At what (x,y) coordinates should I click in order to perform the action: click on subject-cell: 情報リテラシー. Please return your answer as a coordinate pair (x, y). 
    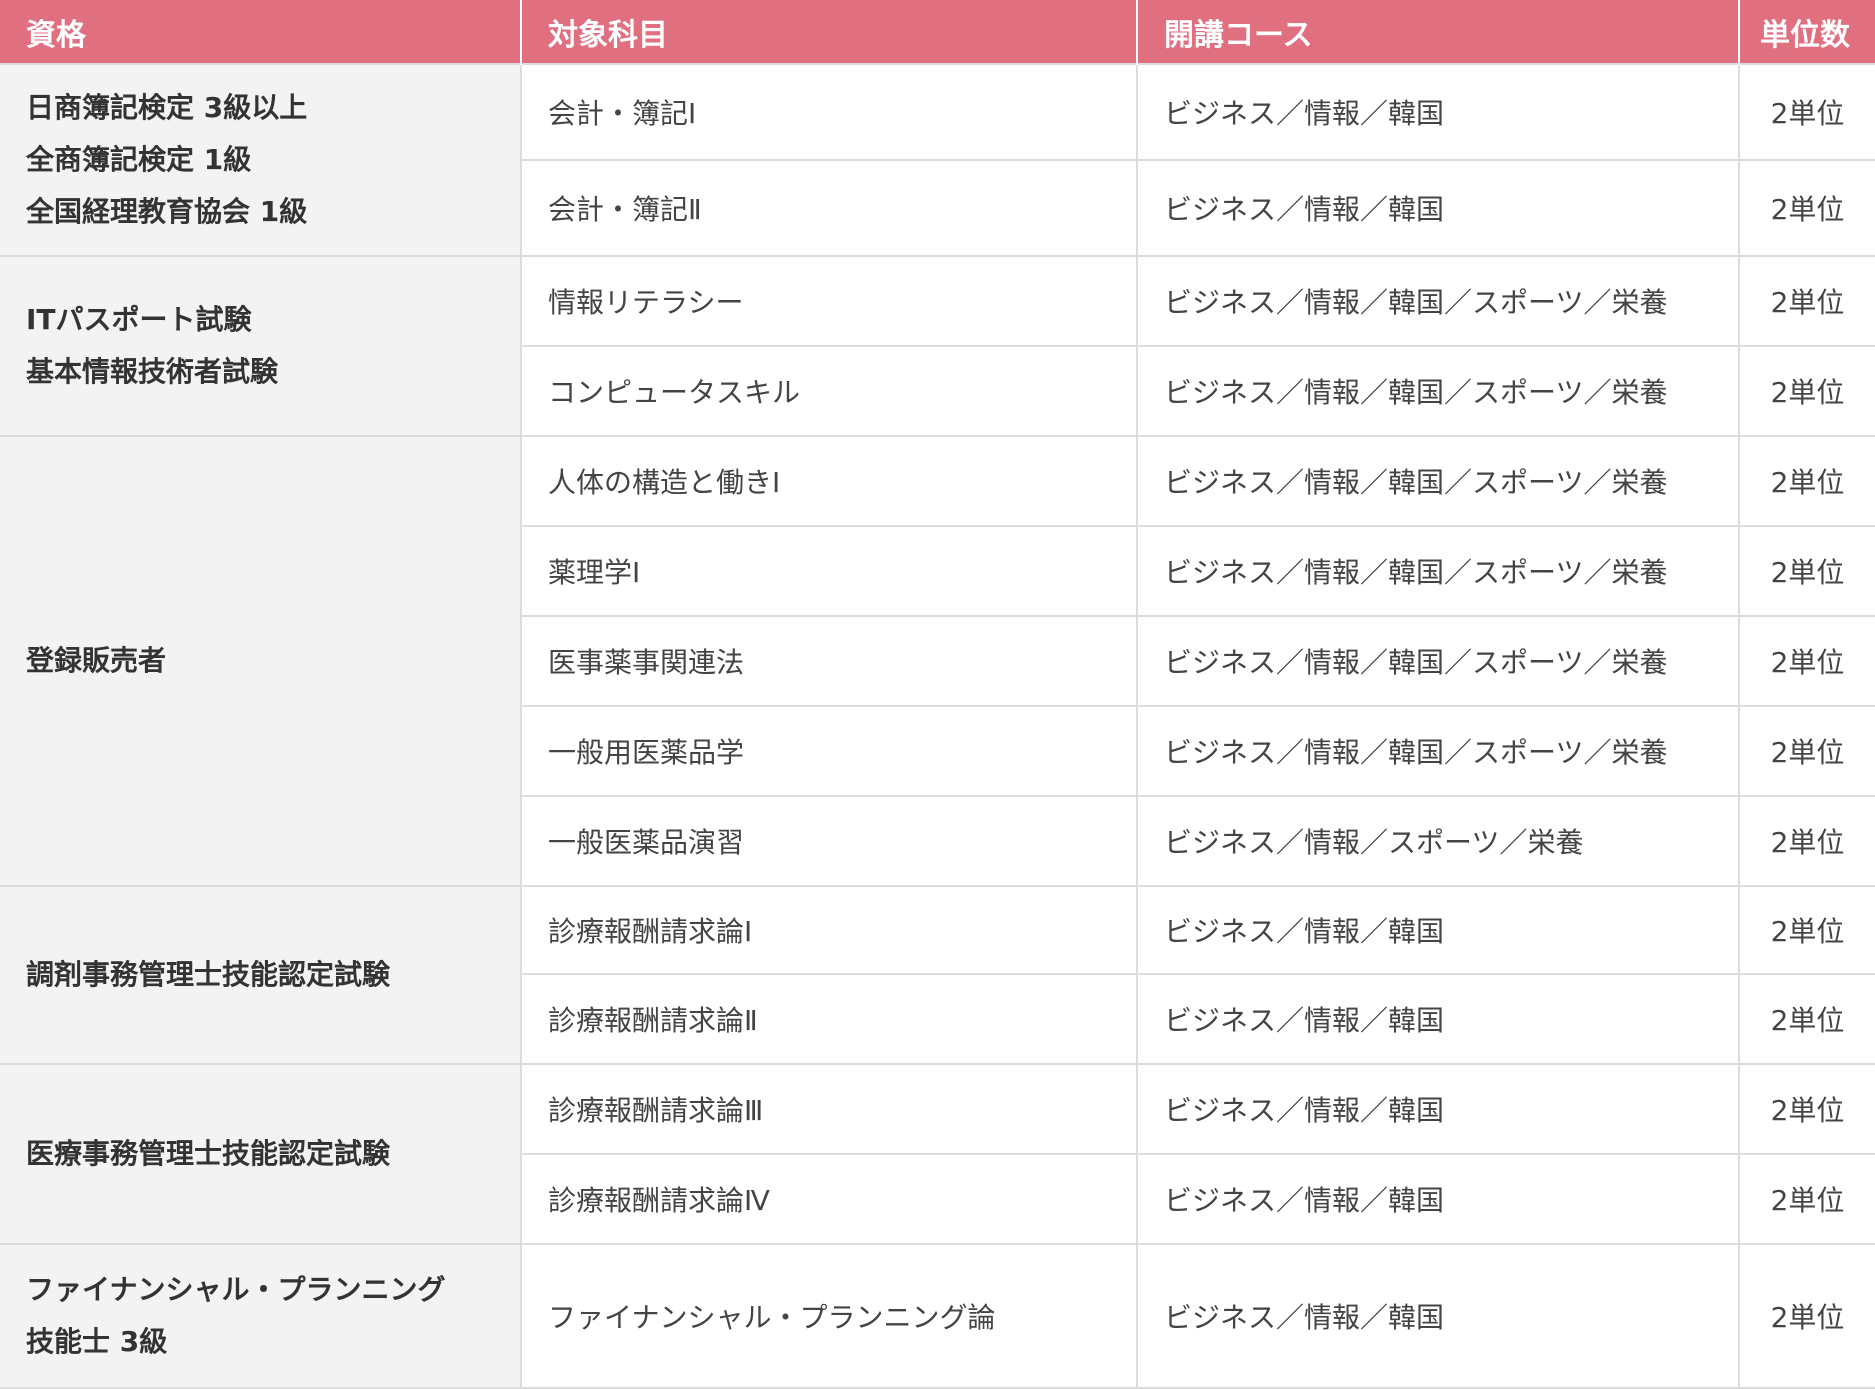
    Looking at the image, I should click on (829, 301).